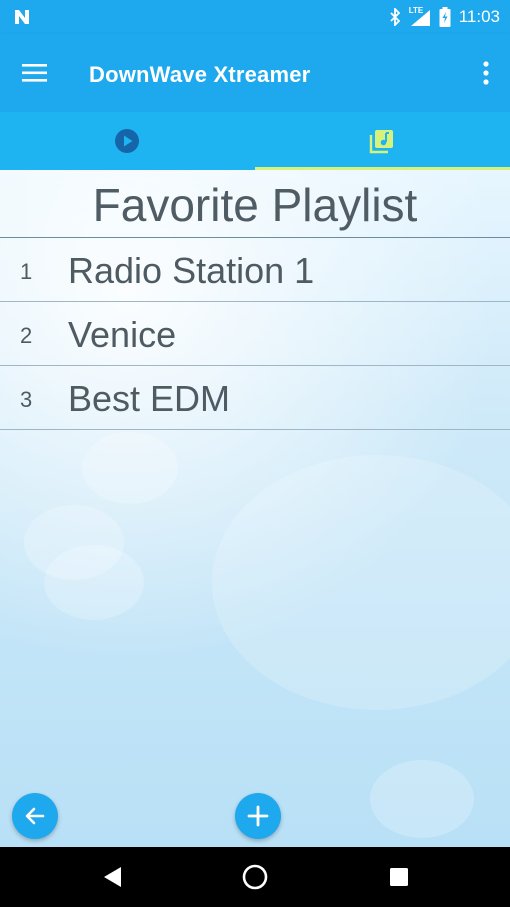 Image resolution: width=510 pixels, height=907 pixels. I want to click on app-bar: DownWave Xtreamer, so click(255, 73).